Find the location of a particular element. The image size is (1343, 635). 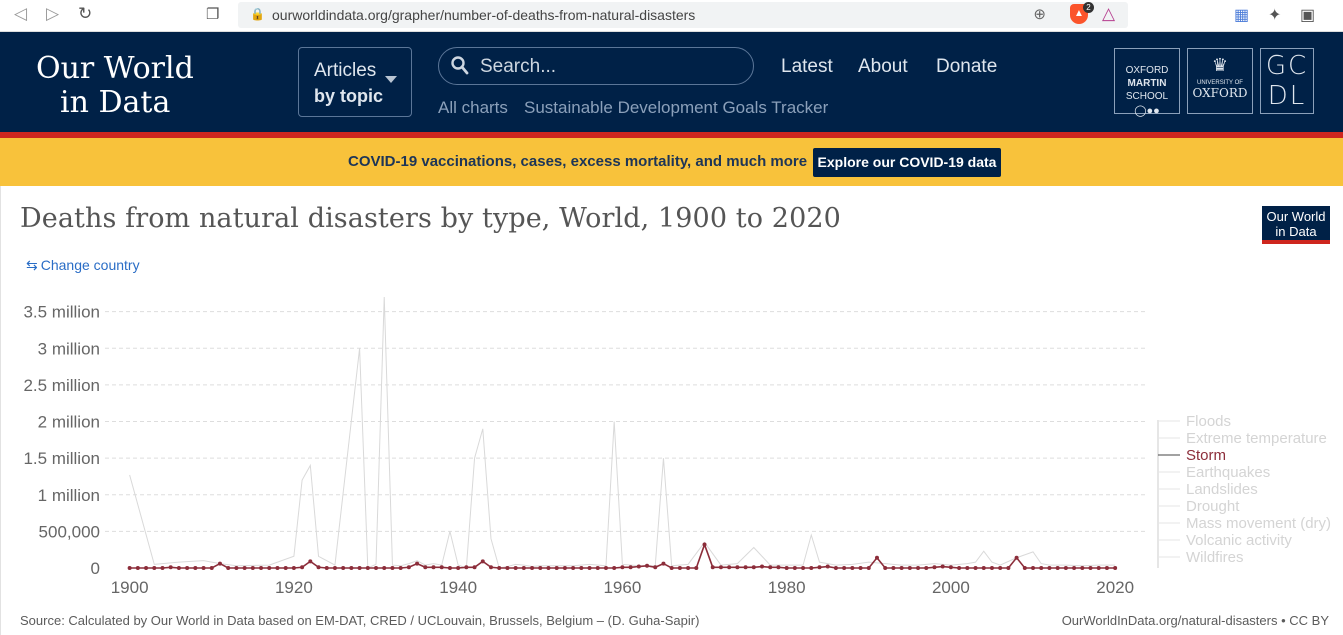

zoom-icon: ⊕ is located at coordinates (1039, 14).